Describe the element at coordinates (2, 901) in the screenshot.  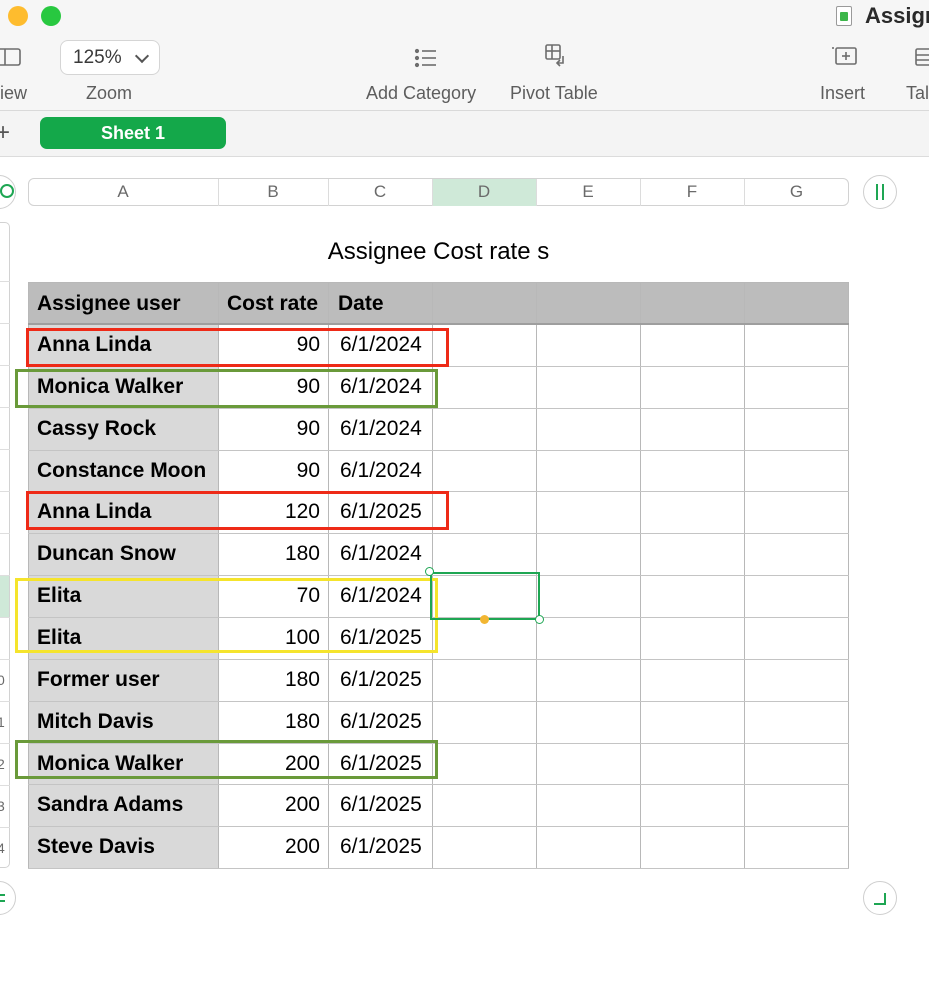
I see `equals-icon` at that location.